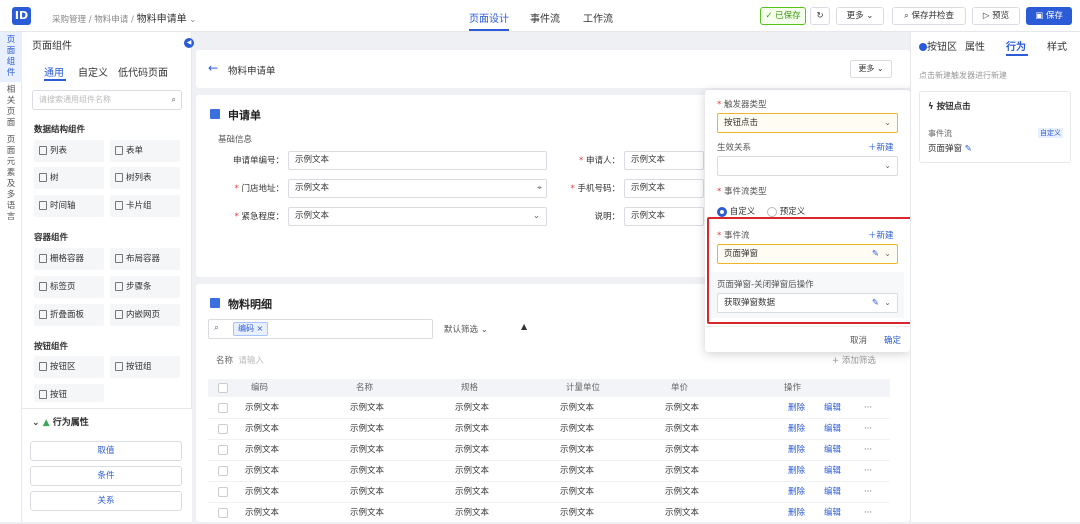  Describe the element at coordinates (871, 69) in the screenshot. I see `page-more-button: 更多 ⌄` at that location.